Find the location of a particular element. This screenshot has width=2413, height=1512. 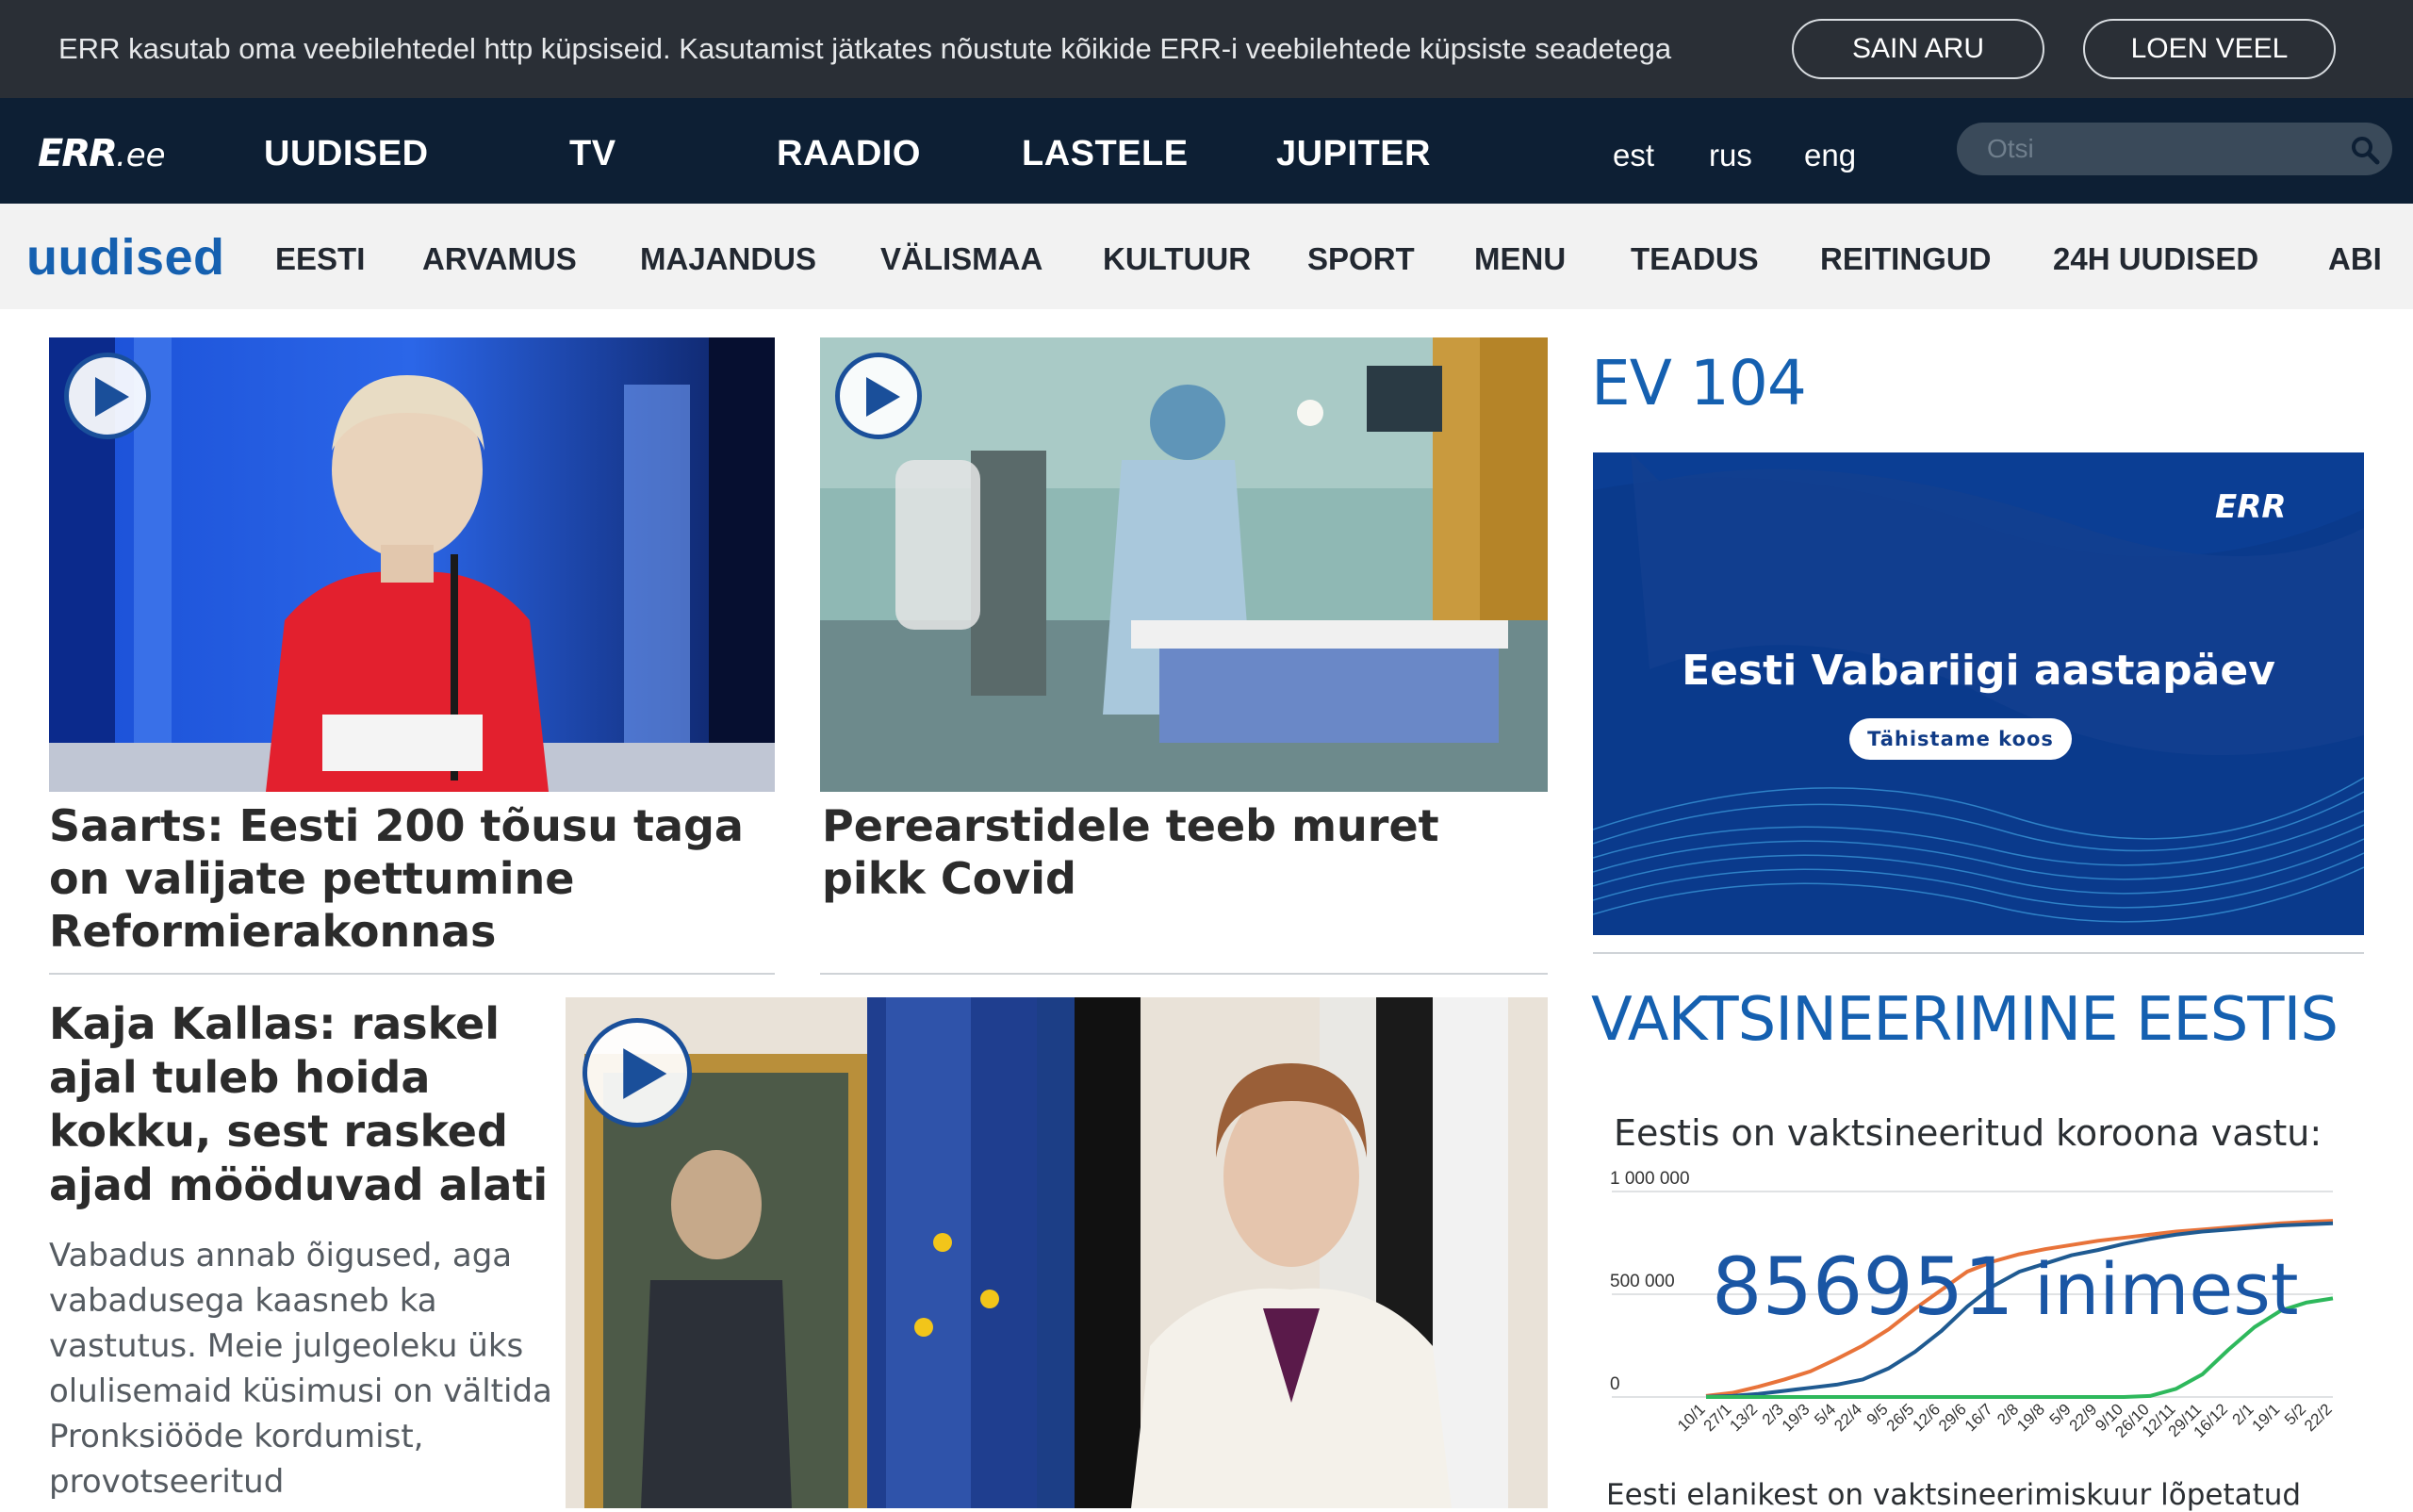

article-headline: Perearstidele teeb muret pikk Covid is located at coordinates (1185, 852).